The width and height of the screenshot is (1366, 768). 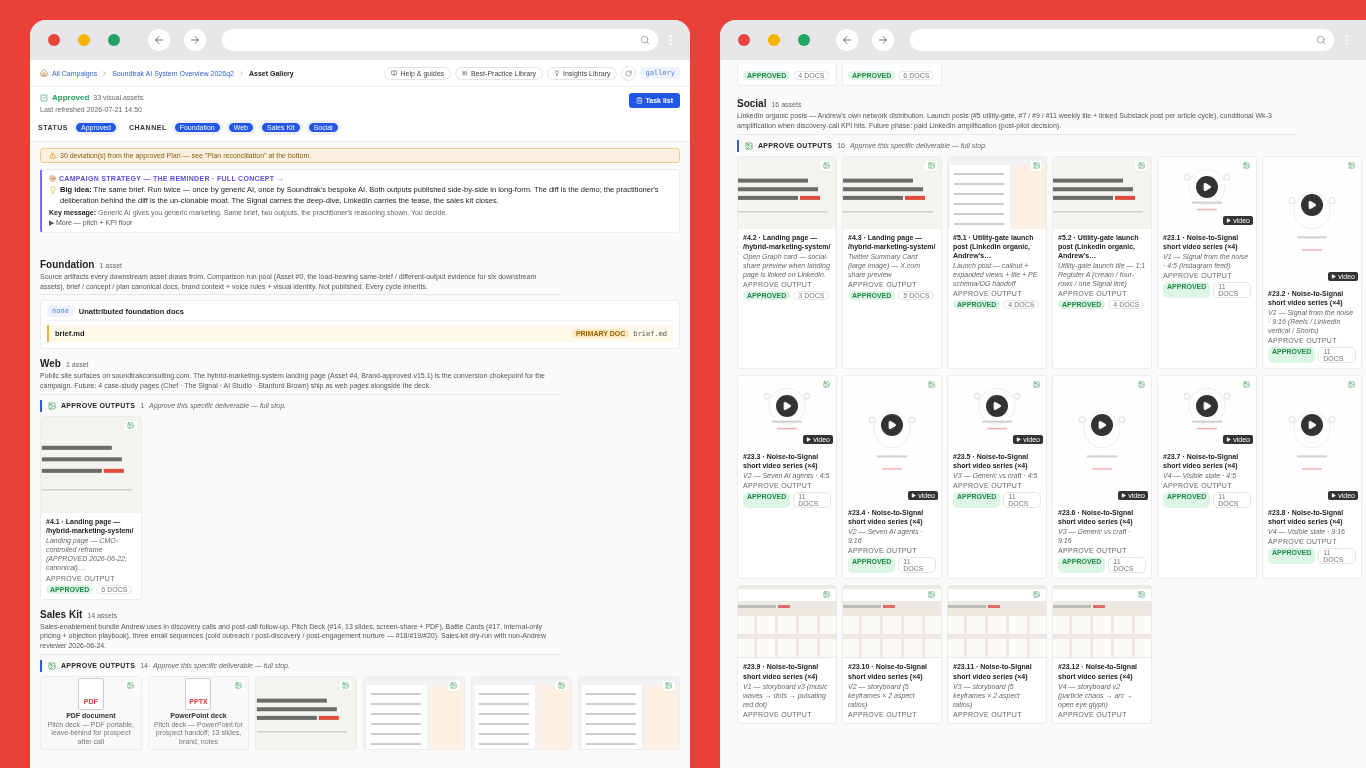 I want to click on books-icon, so click(x=465, y=73).